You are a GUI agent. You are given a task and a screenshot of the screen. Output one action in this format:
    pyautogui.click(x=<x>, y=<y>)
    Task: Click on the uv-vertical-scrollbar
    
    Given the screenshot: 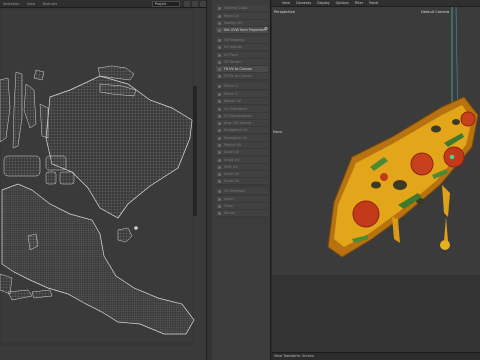 What is the action you would take?
    pyautogui.click(x=195, y=151)
    